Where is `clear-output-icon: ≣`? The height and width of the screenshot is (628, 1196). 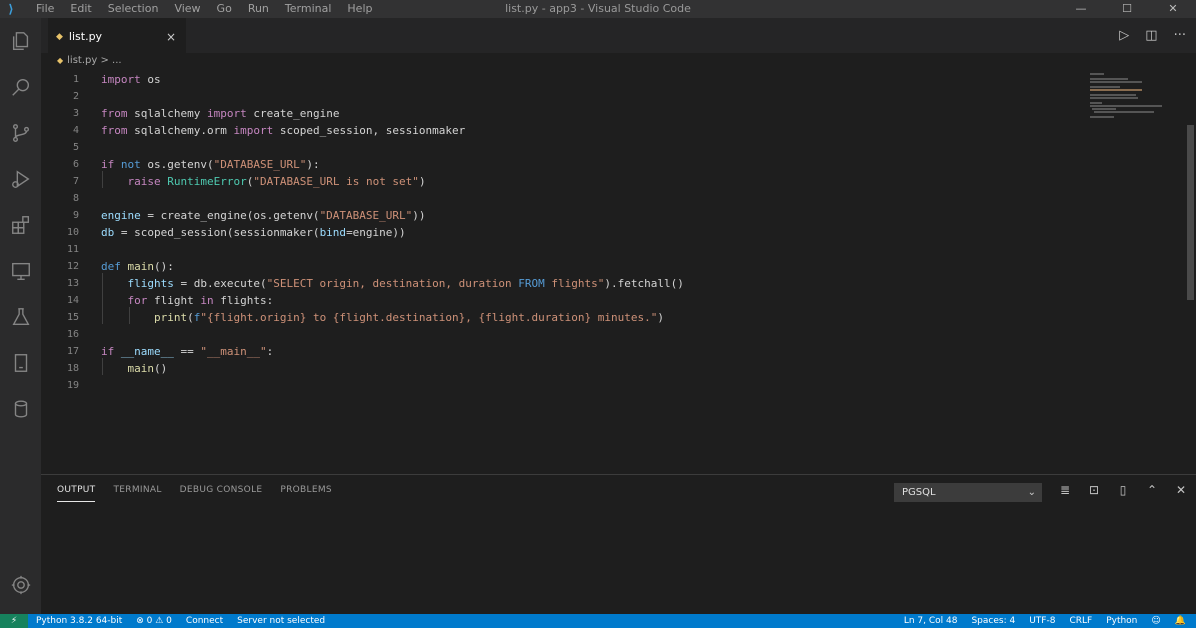
clear-output-icon: ≣ is located at coordinates (1065, 490).